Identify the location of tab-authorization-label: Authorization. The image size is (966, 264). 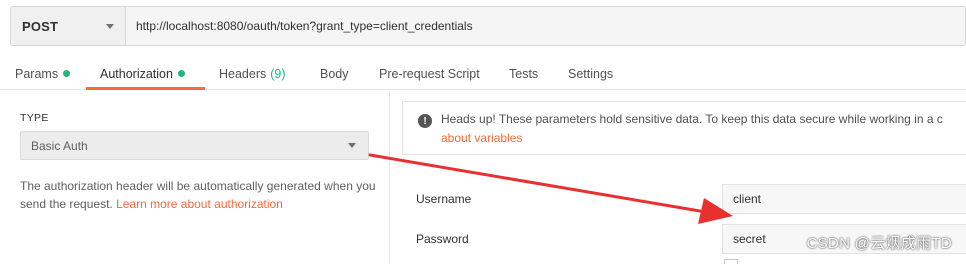
(136, 73).